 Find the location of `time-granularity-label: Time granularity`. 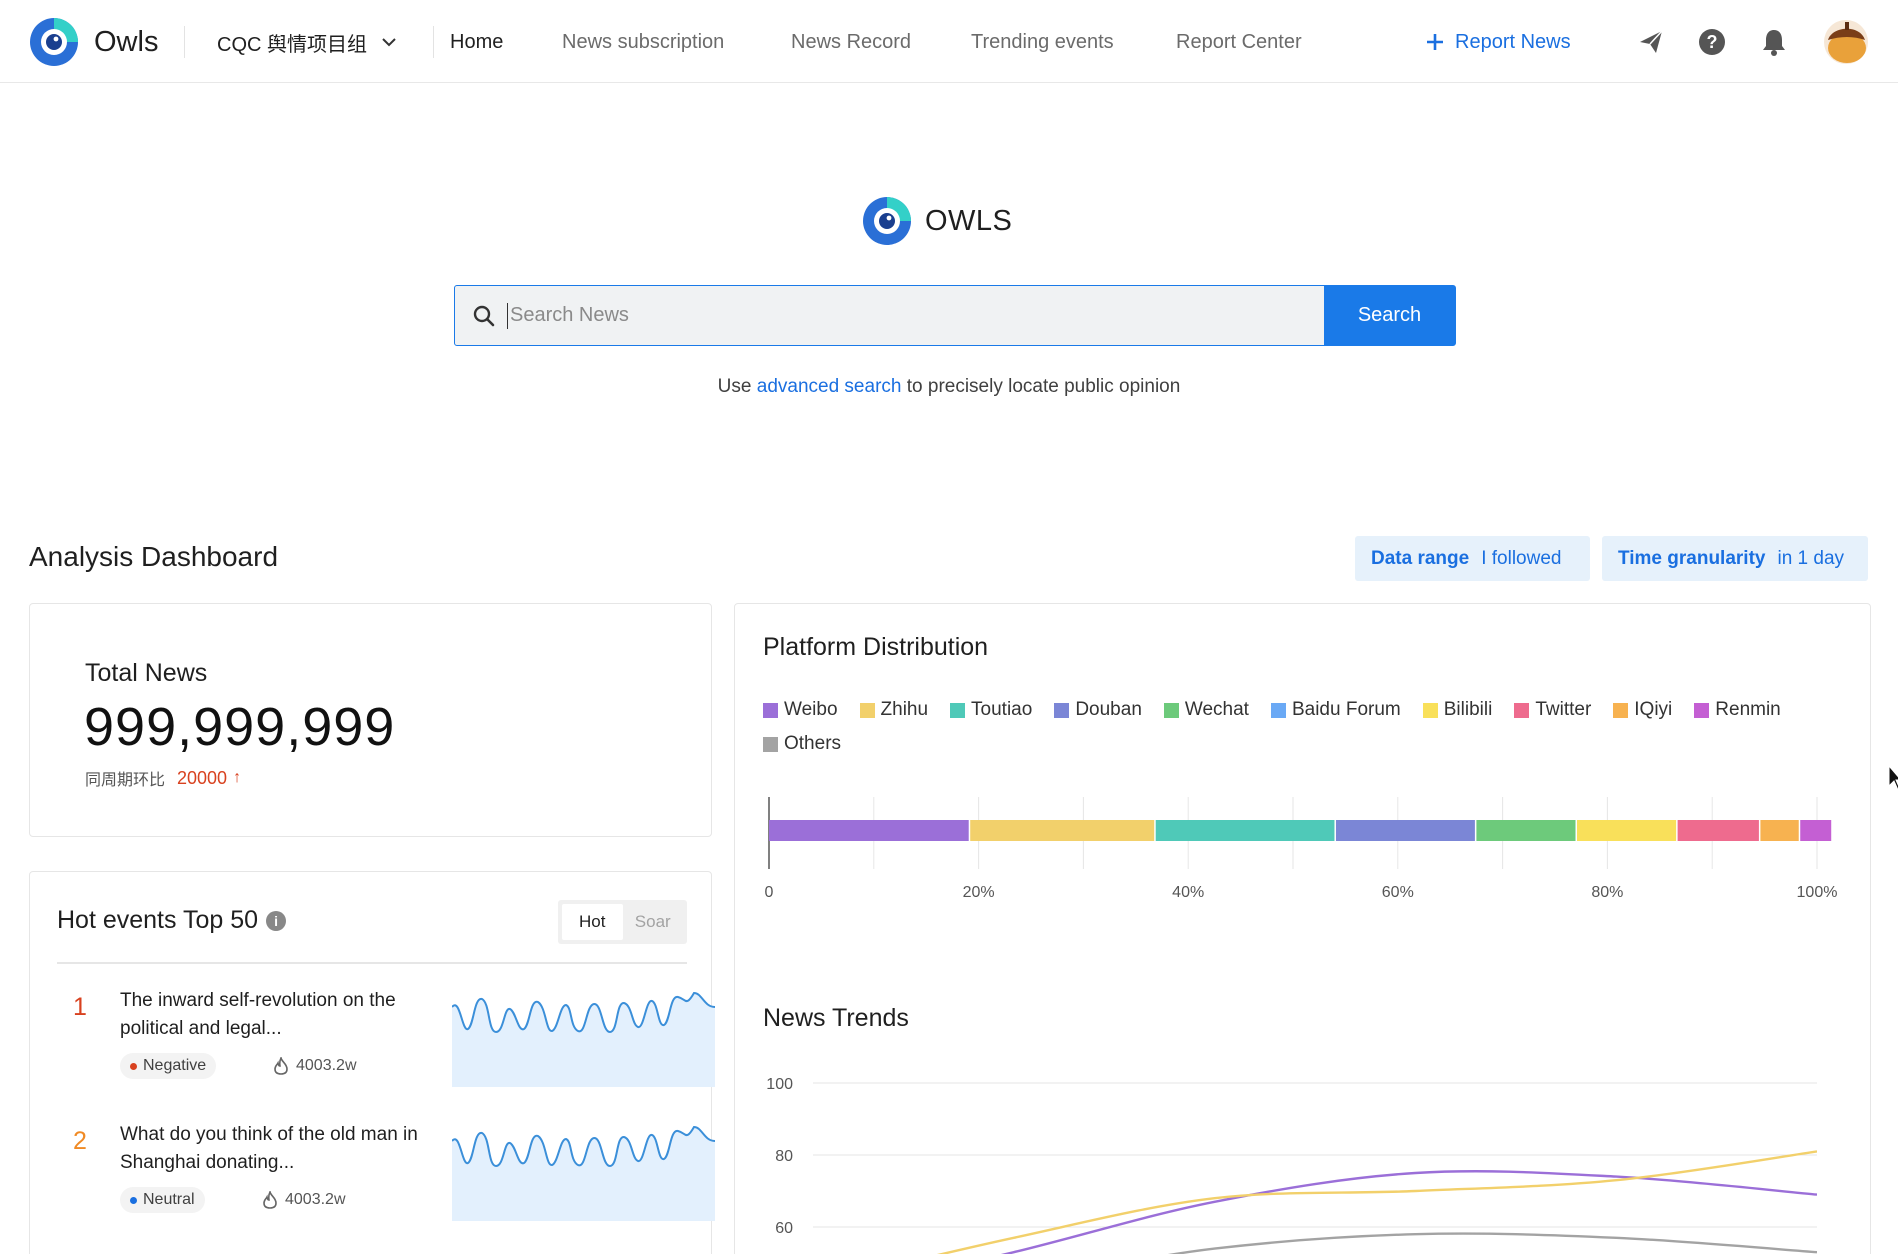

time-granularity-label: Time granularity is located at coordinates (1692, 558).